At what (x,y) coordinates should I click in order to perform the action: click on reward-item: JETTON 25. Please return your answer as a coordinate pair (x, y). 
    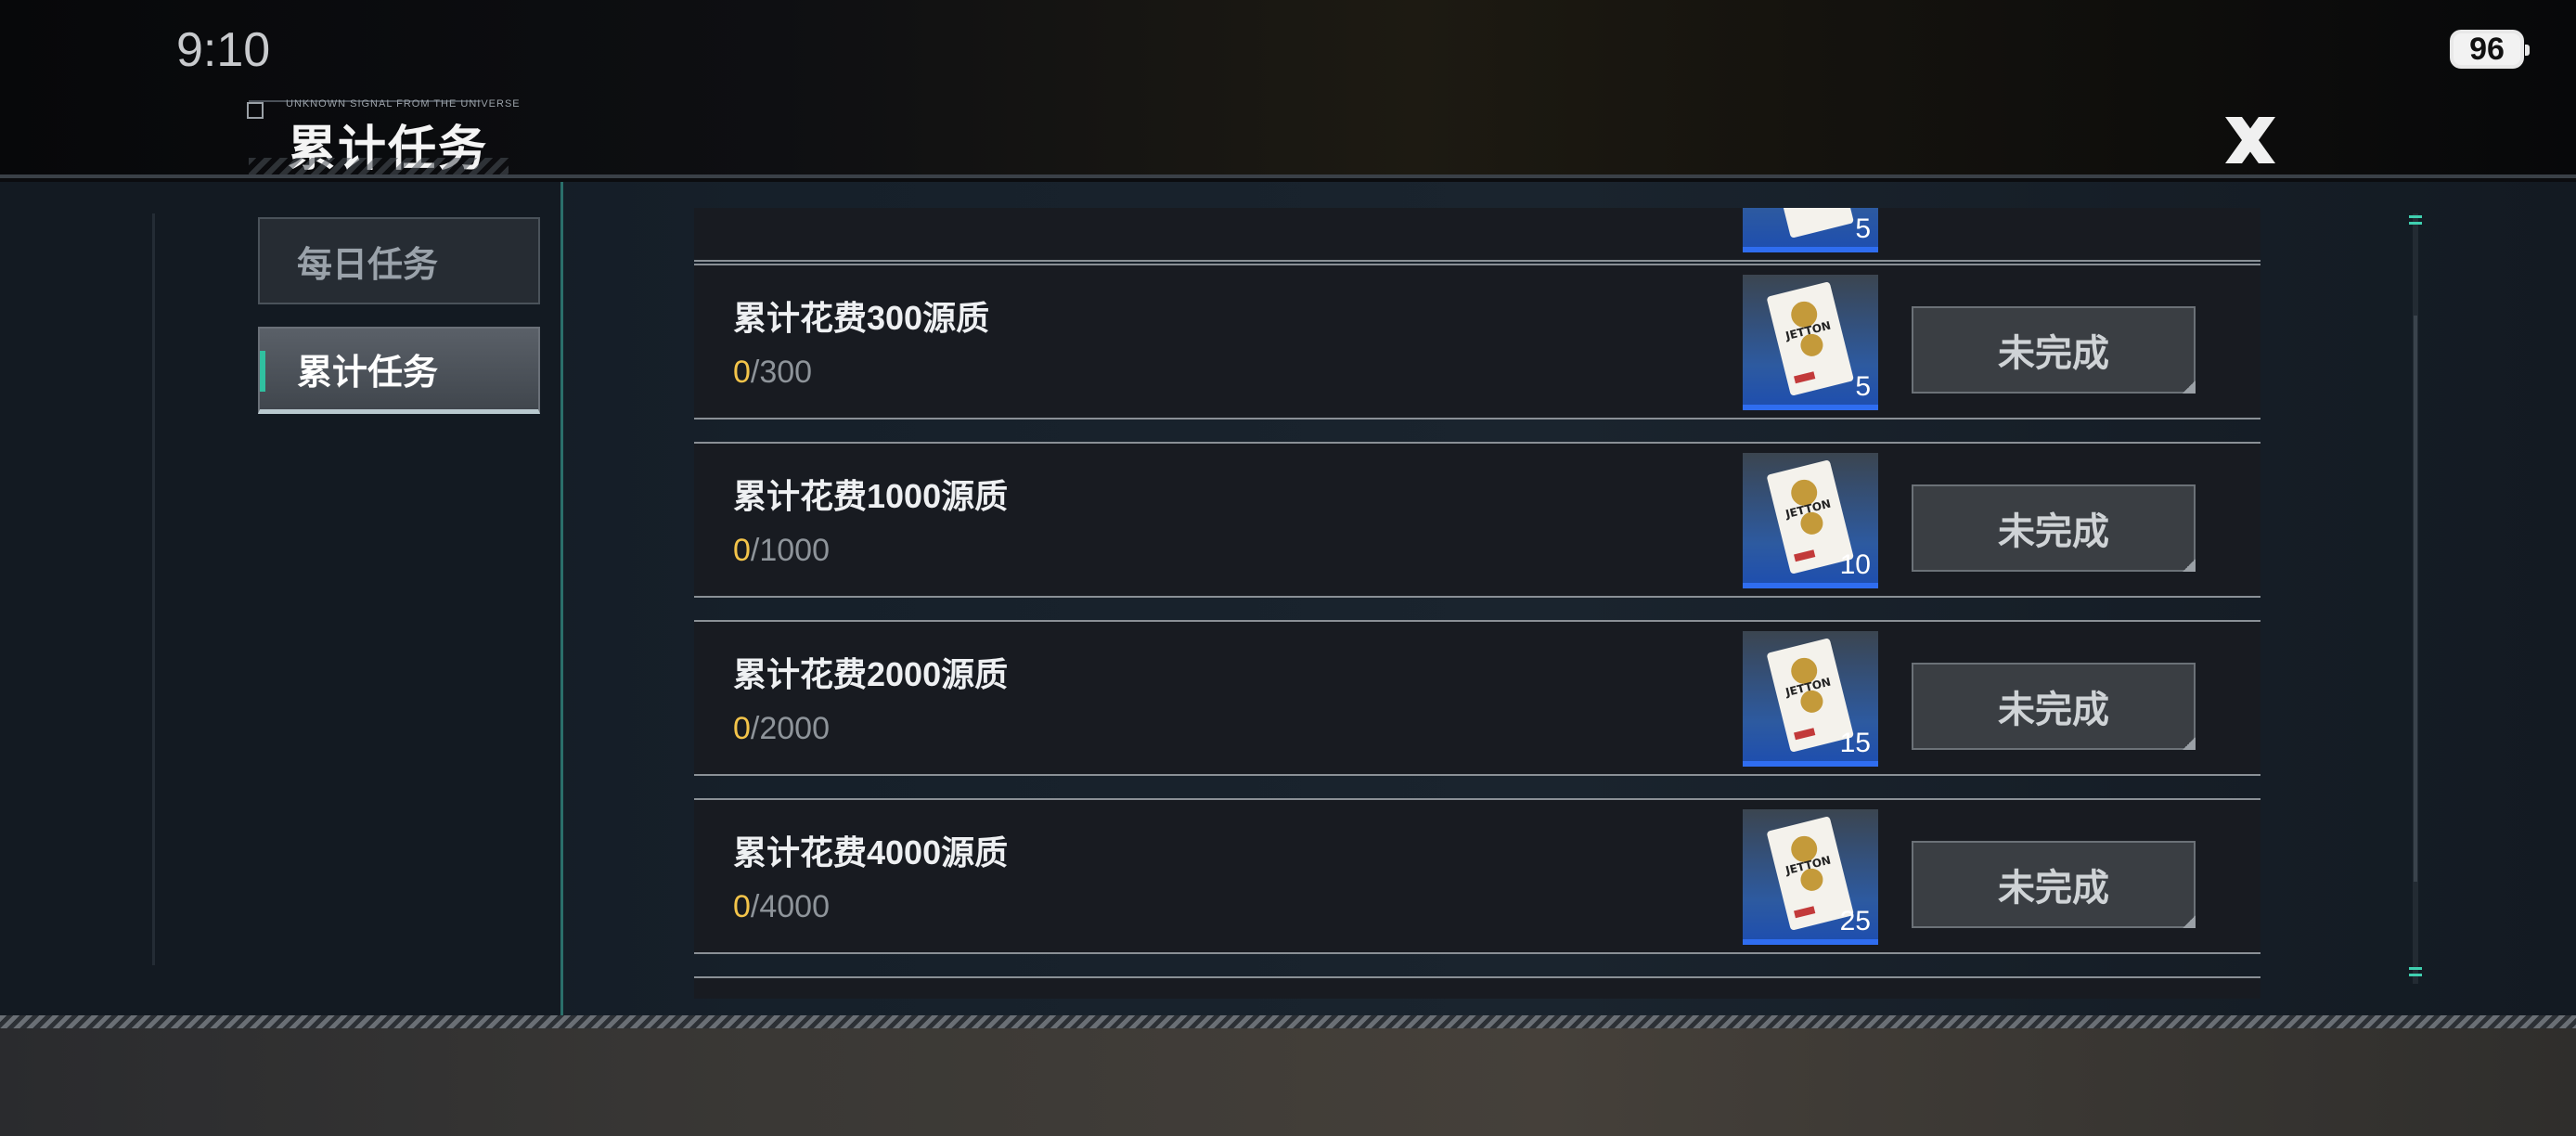
    Looking at the image, I should click on (1810, 877).